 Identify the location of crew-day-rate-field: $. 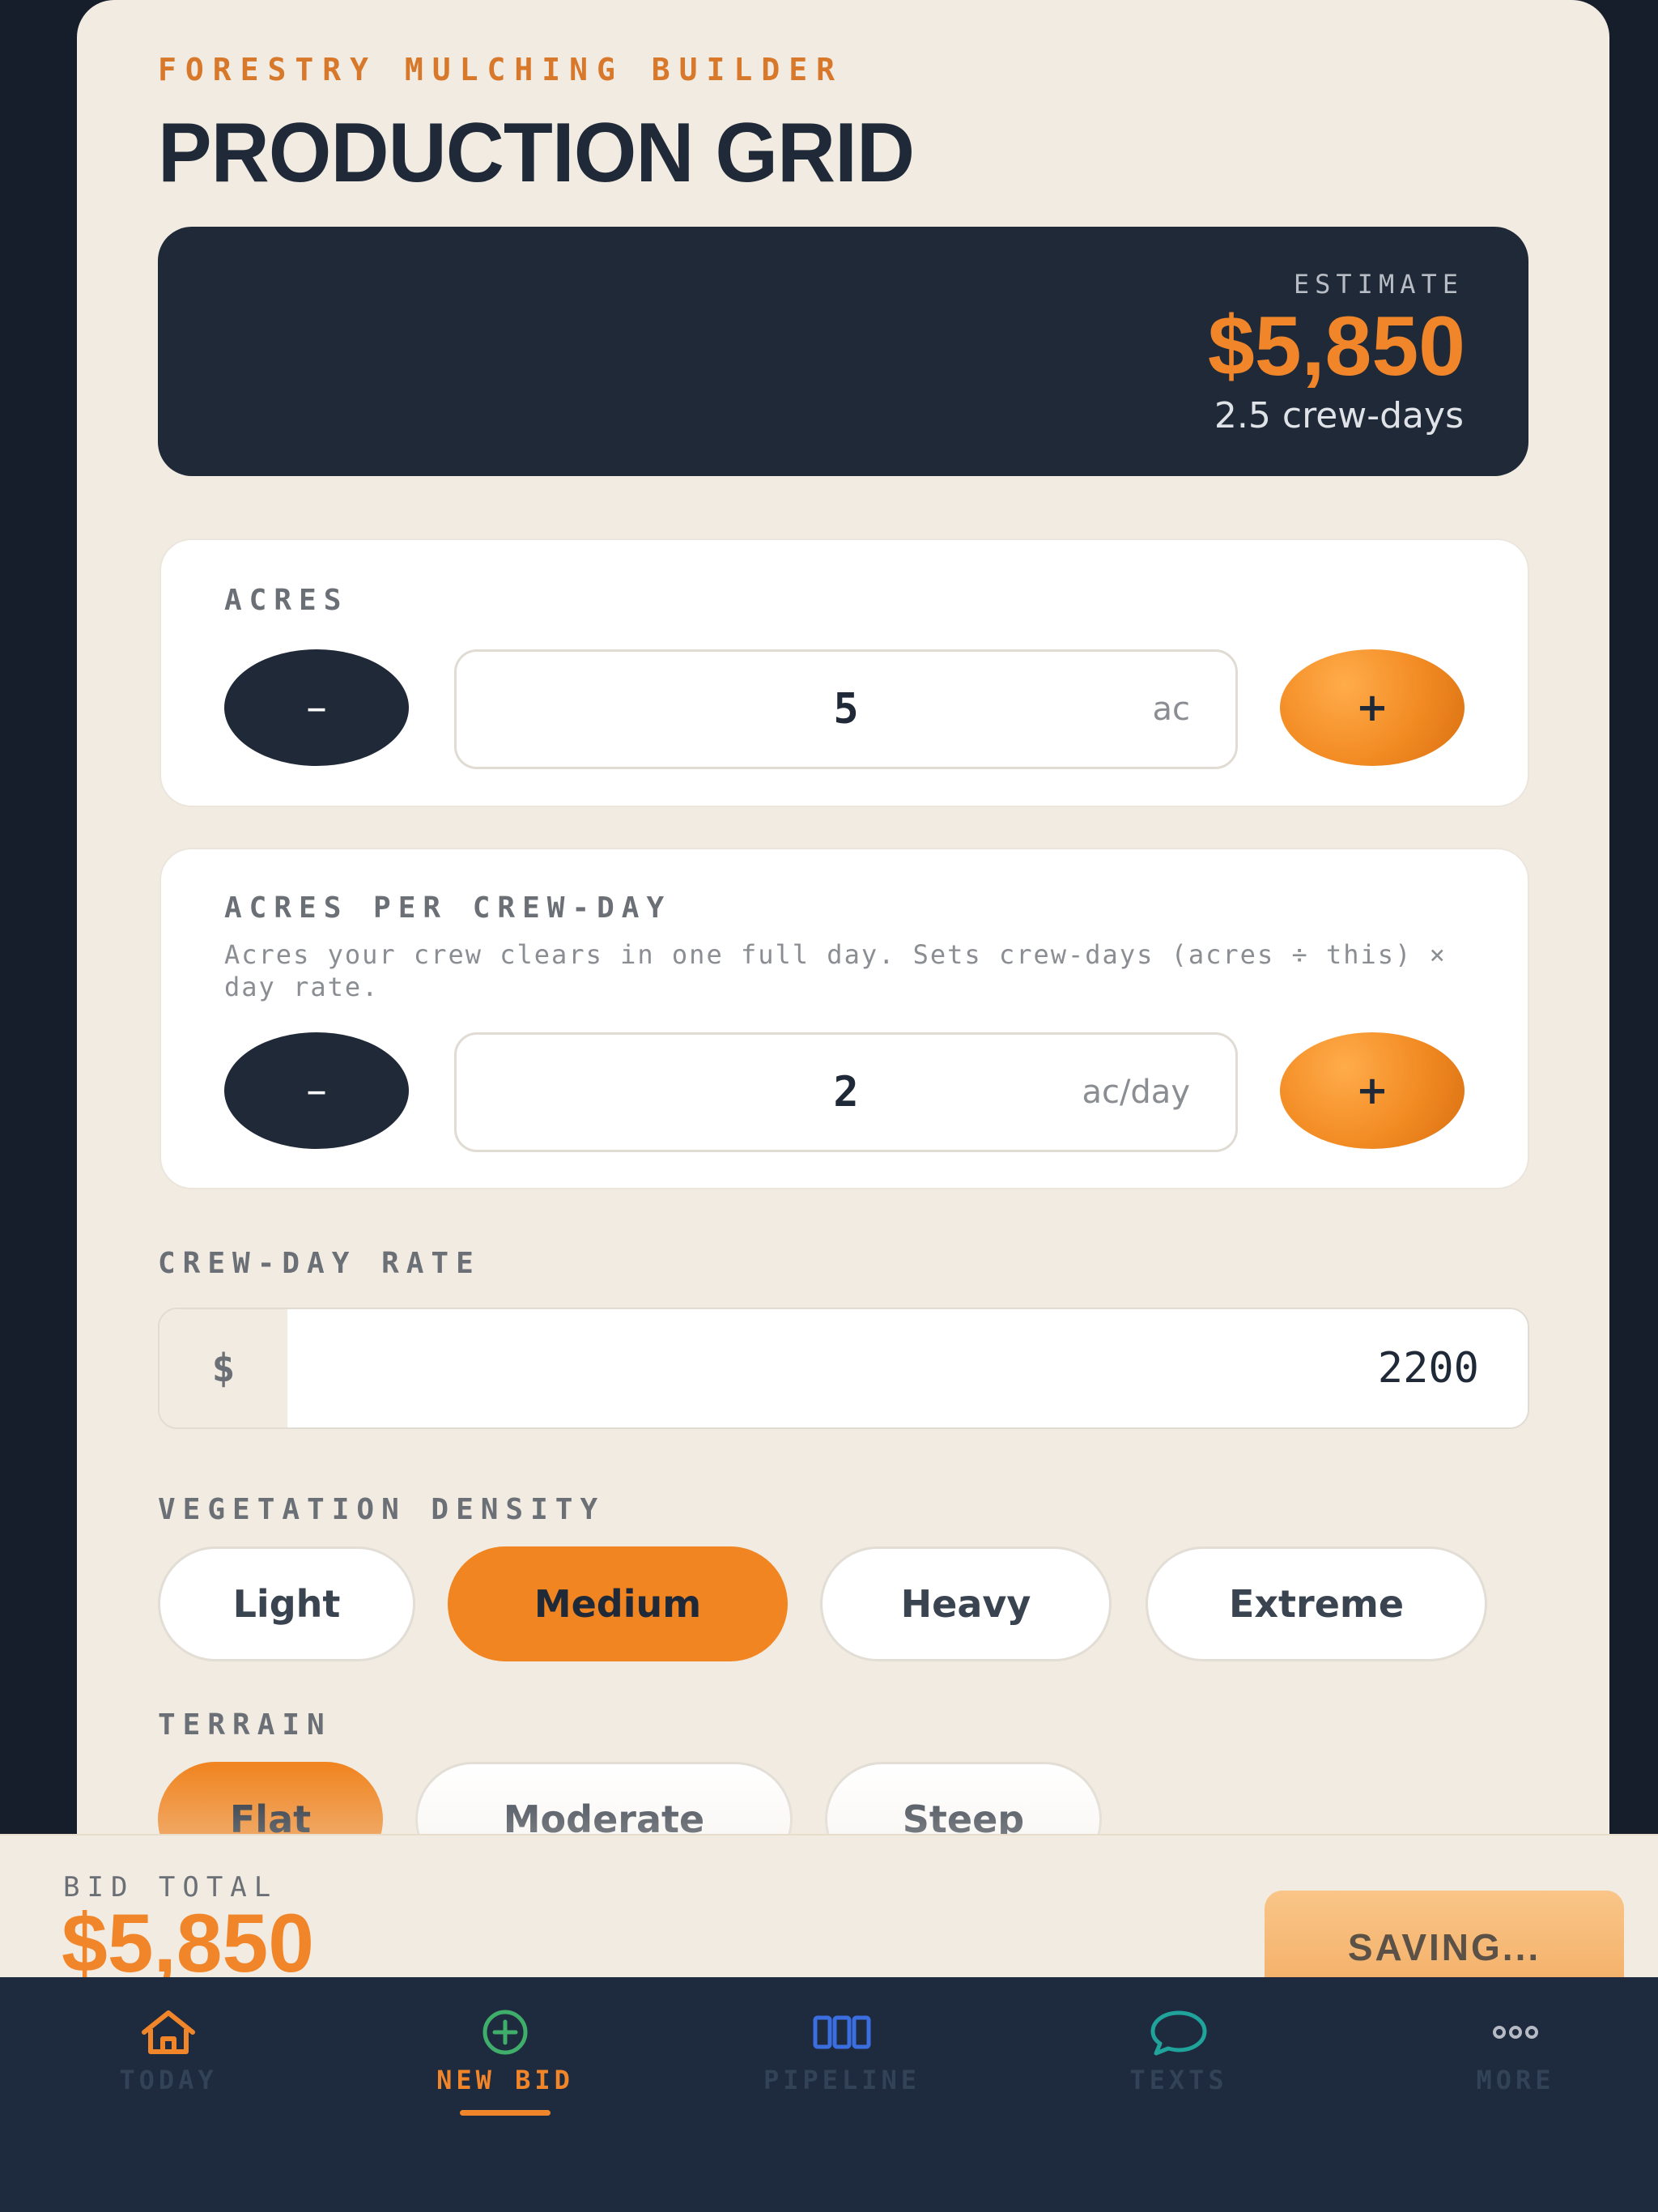
(843, 1369).